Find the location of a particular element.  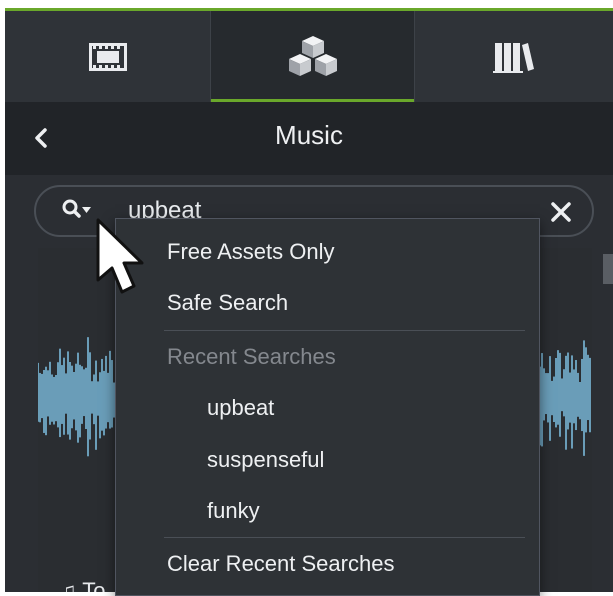

tab-media is located at coordinates (107, 56).